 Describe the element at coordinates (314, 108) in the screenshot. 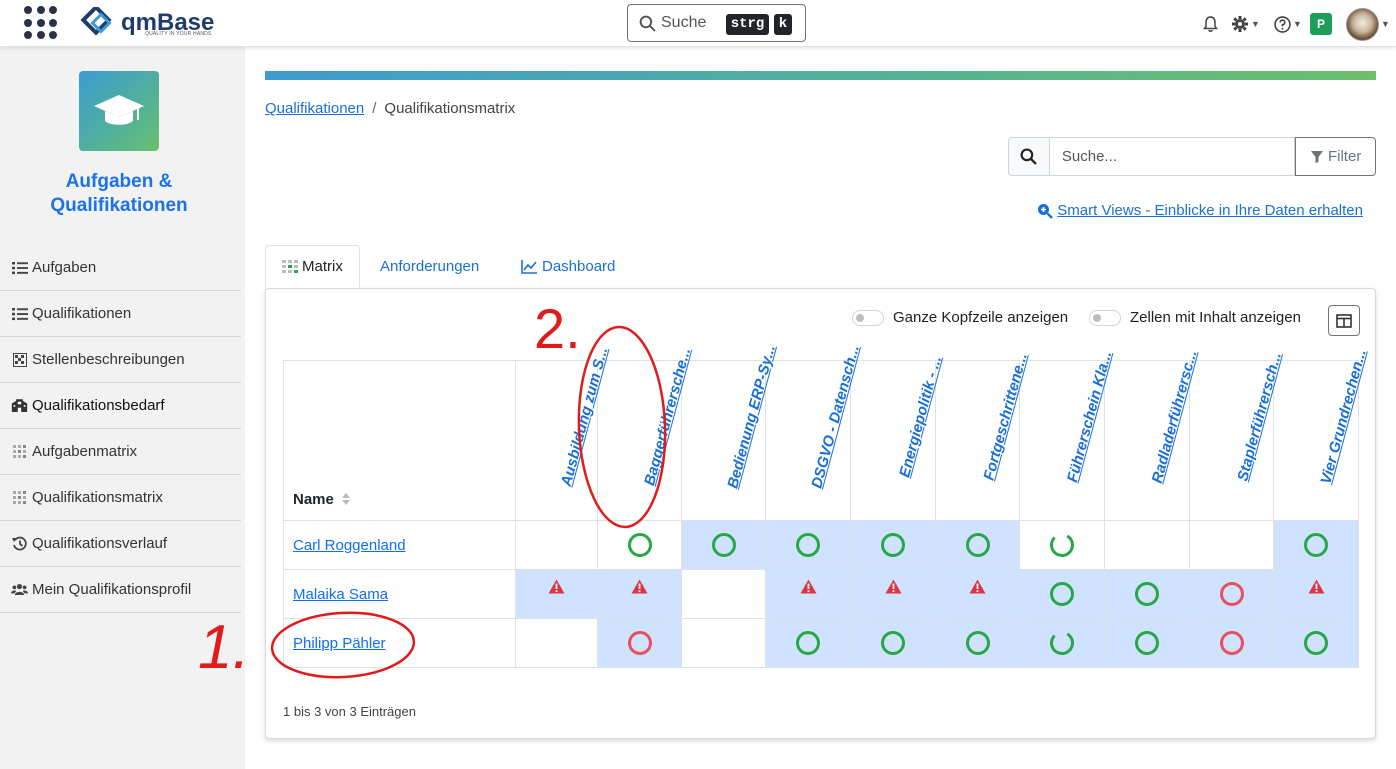

I see `breadcrumb-link-qualifikationen: Qualifikationen` at that location.